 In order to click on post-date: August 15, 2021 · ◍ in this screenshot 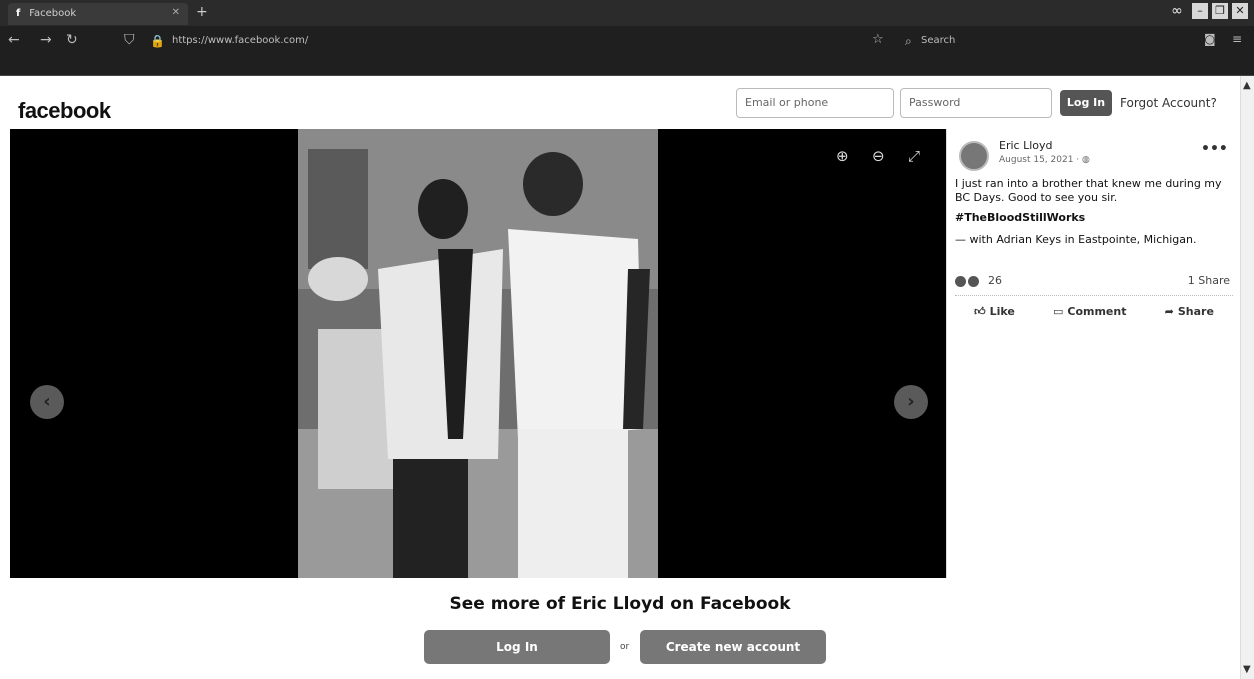, I will do `click(1044, 160)`.